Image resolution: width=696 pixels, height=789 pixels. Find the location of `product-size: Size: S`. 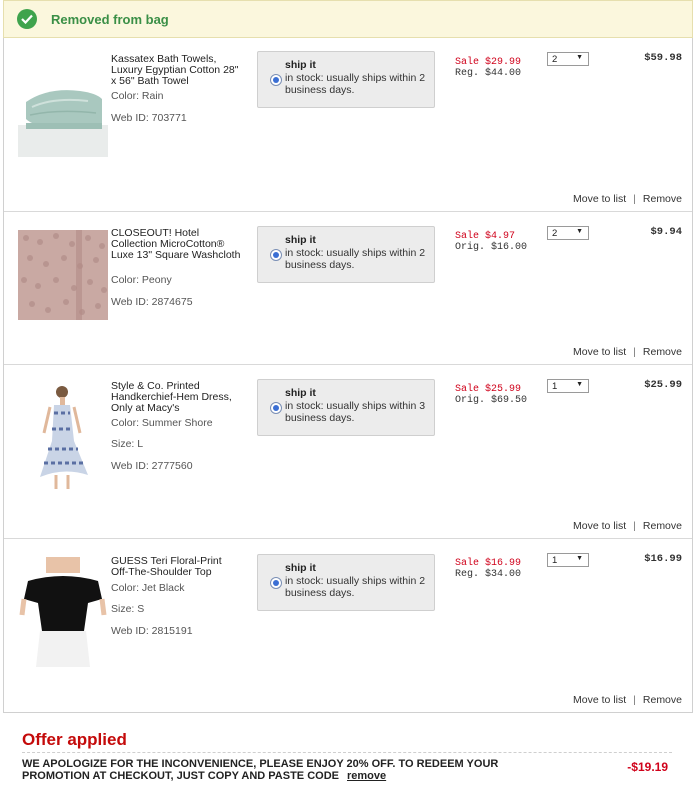

product-size: Size: S is located at coordinates (128, 609).